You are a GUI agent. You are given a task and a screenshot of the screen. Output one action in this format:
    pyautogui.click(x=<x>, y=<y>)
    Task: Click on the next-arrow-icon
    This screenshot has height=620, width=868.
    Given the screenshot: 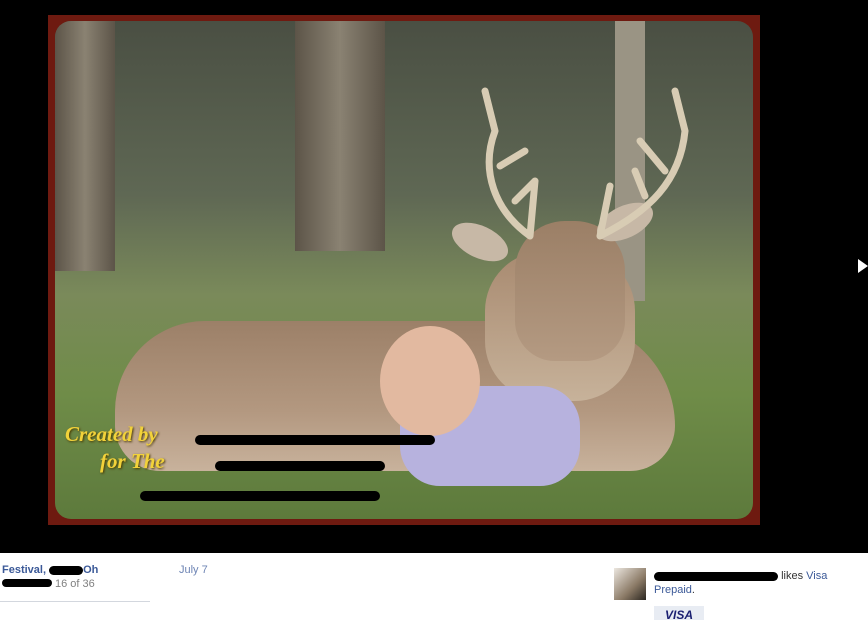 What is the action you would take?
    pyautogui.click(x=863, y=266)
    